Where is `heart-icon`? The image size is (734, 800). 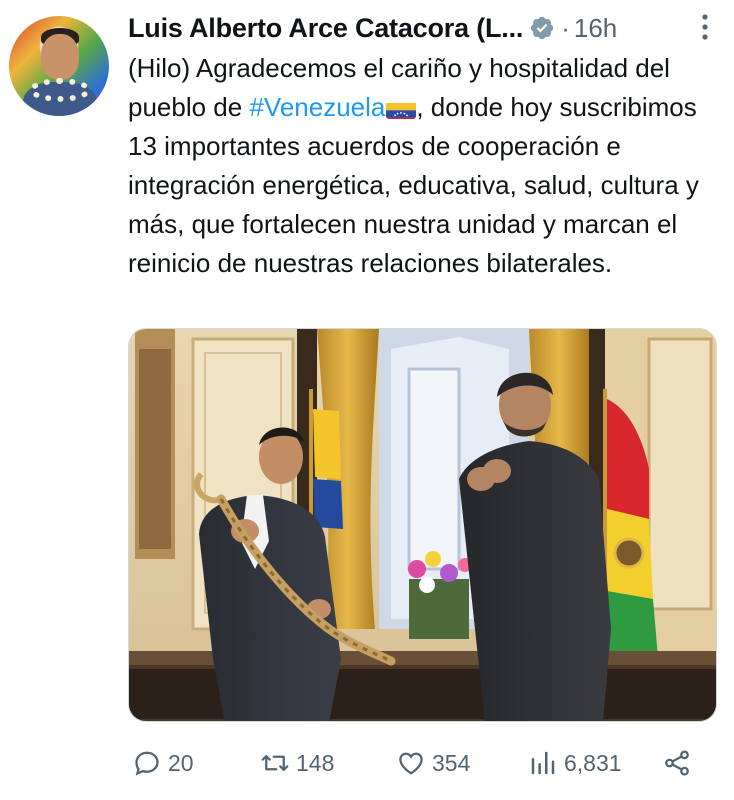 heart-icon is located at coordinates (411, 763).